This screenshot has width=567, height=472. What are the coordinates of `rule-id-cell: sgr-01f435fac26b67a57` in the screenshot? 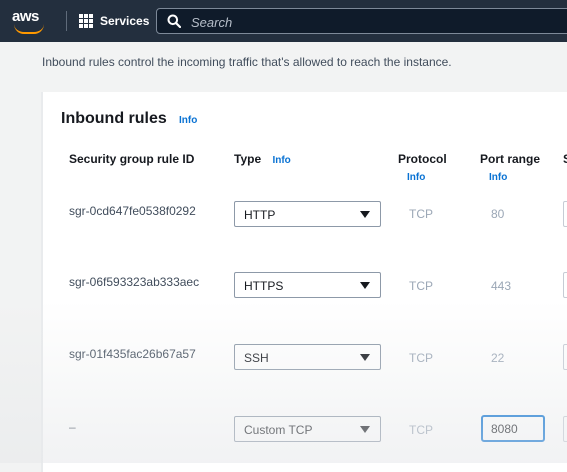 It's located at (132, 354).